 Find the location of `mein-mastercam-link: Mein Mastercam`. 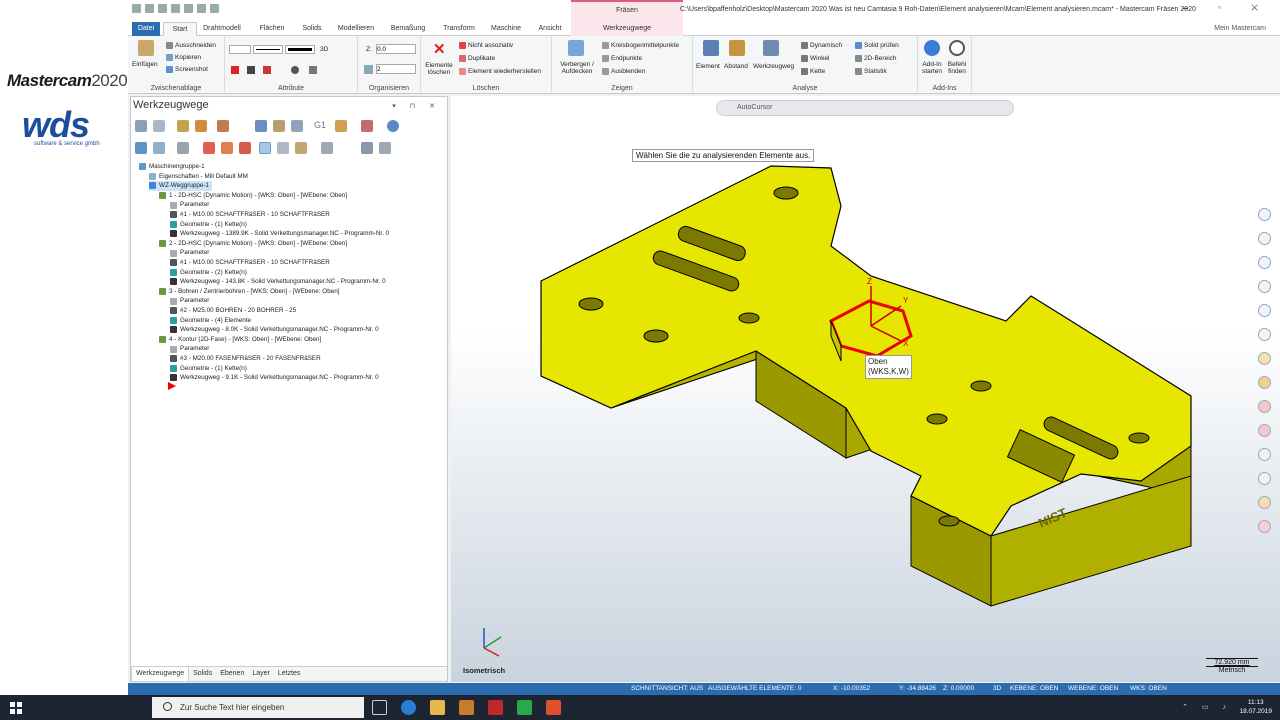

mein-mastercam-link: Mein Mastercam is located at coordinates (1240, 28).